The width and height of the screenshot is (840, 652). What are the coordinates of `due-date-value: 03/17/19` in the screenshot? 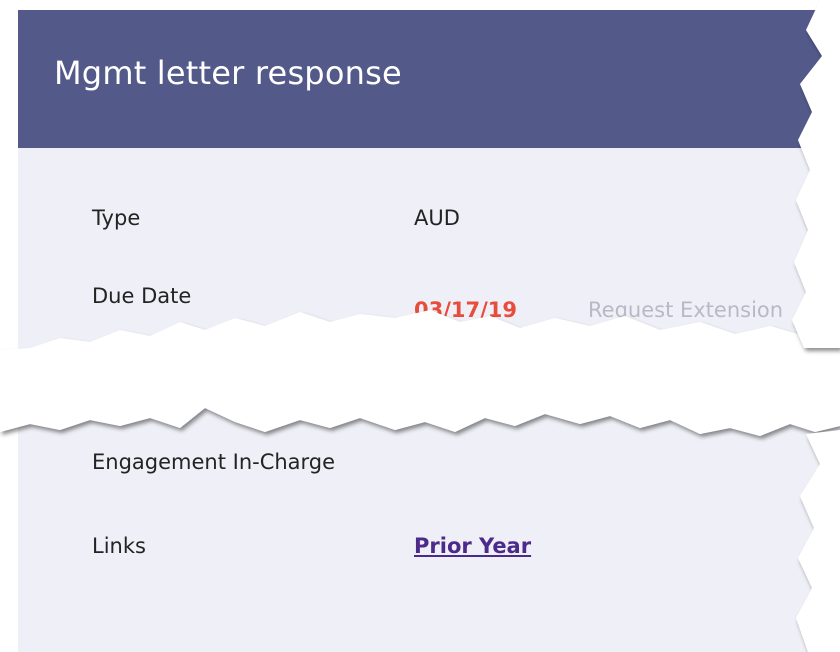 It's located at (466, 310).